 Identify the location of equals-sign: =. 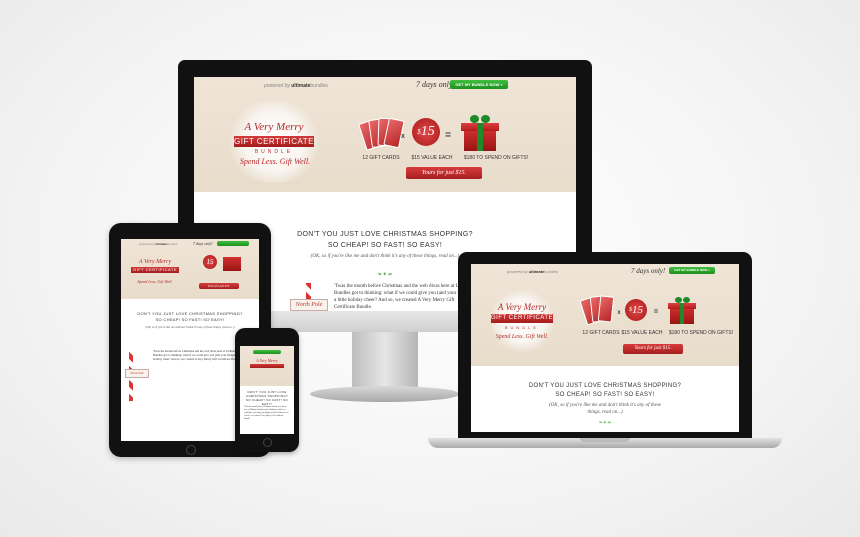
(448, 135).